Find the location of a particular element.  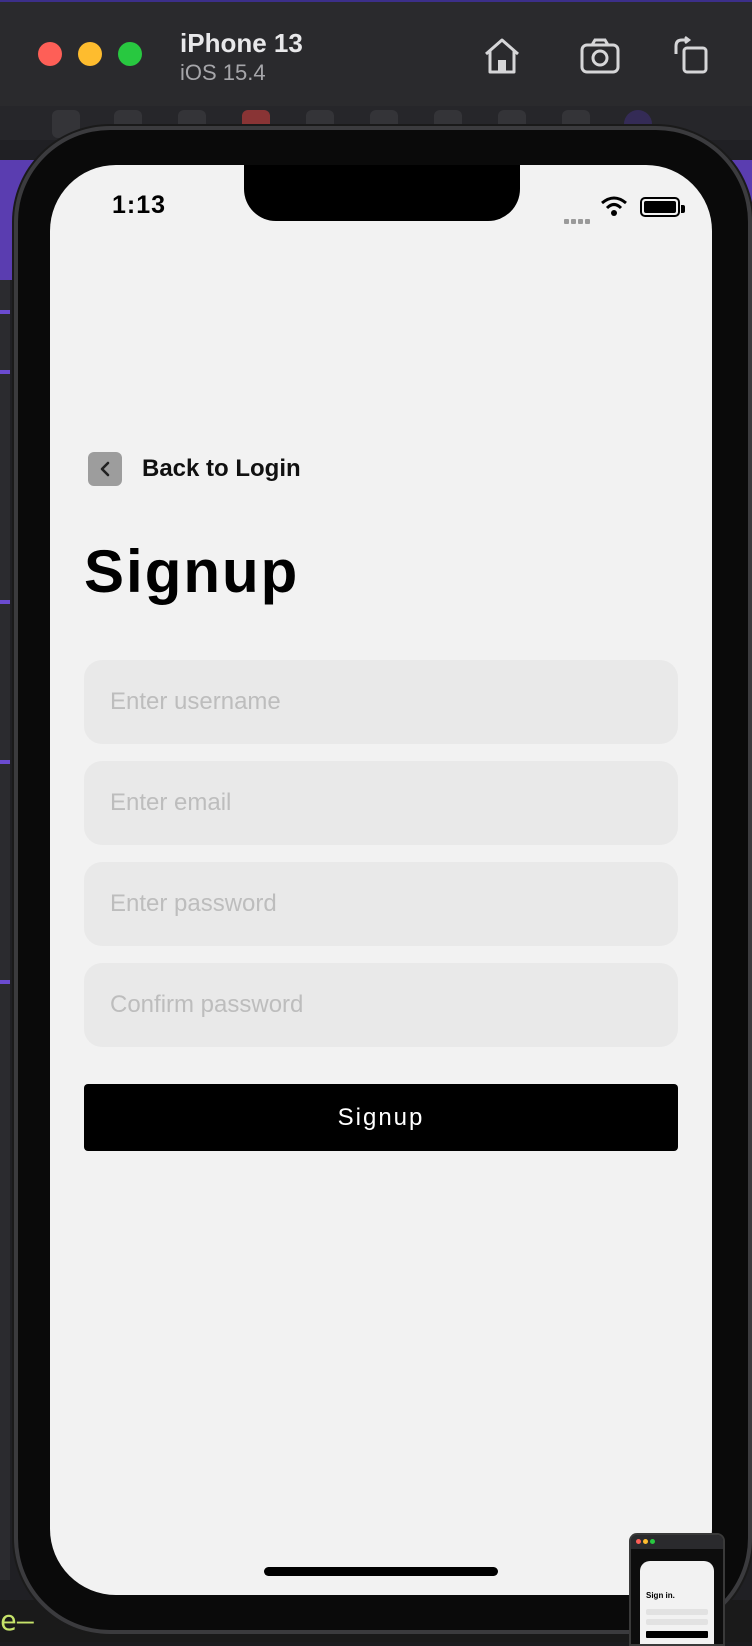

chevron-left-icon is located at coordinates (105, 469).